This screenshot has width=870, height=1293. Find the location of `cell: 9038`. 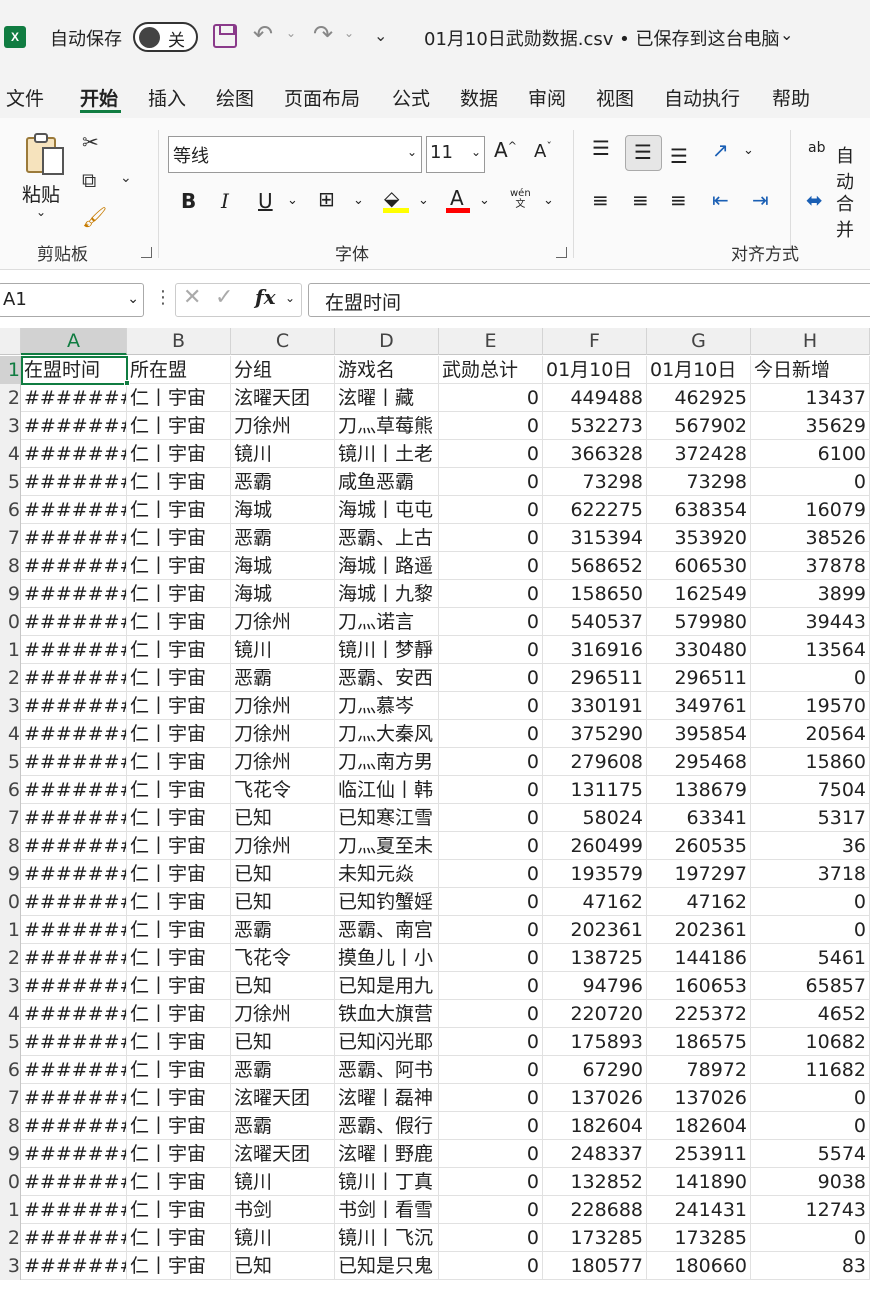

cell: 9038 is located at coordinates (810, 1182).